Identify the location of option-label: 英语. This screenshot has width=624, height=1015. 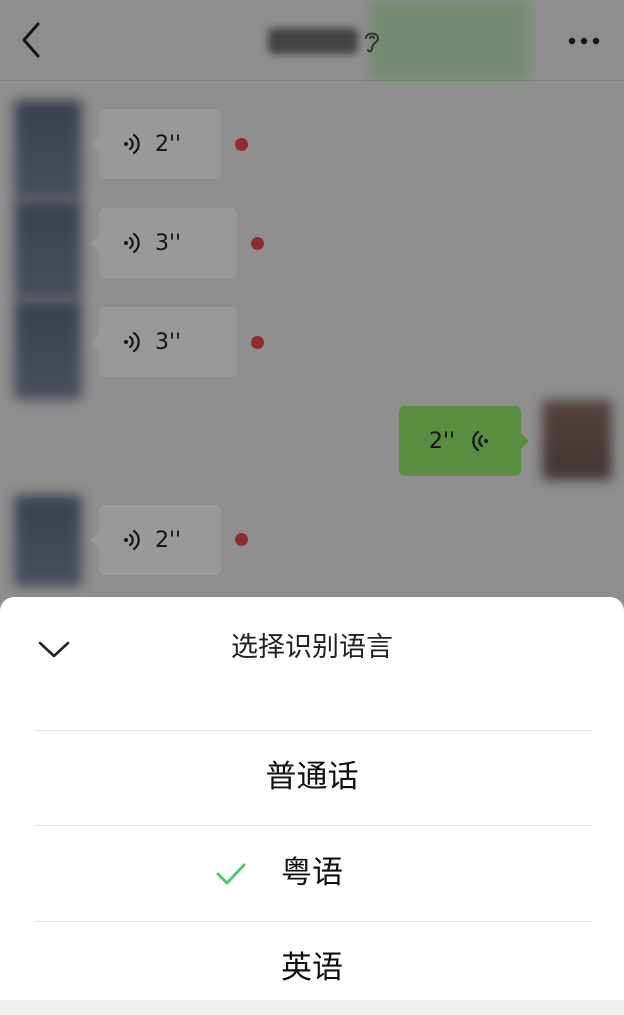
(312, 968).